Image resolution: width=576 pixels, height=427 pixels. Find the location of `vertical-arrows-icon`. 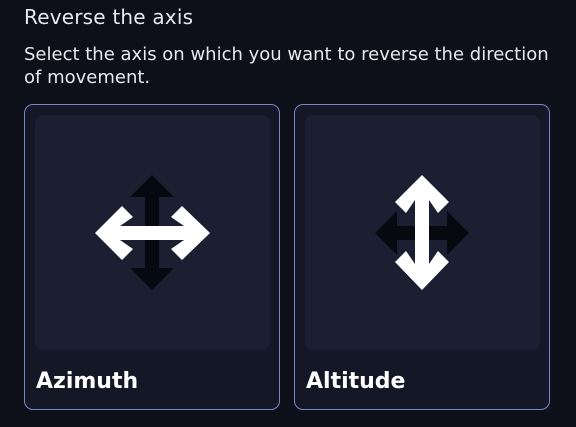

vertical-arrows-icon is located at coordinates (422, 232).